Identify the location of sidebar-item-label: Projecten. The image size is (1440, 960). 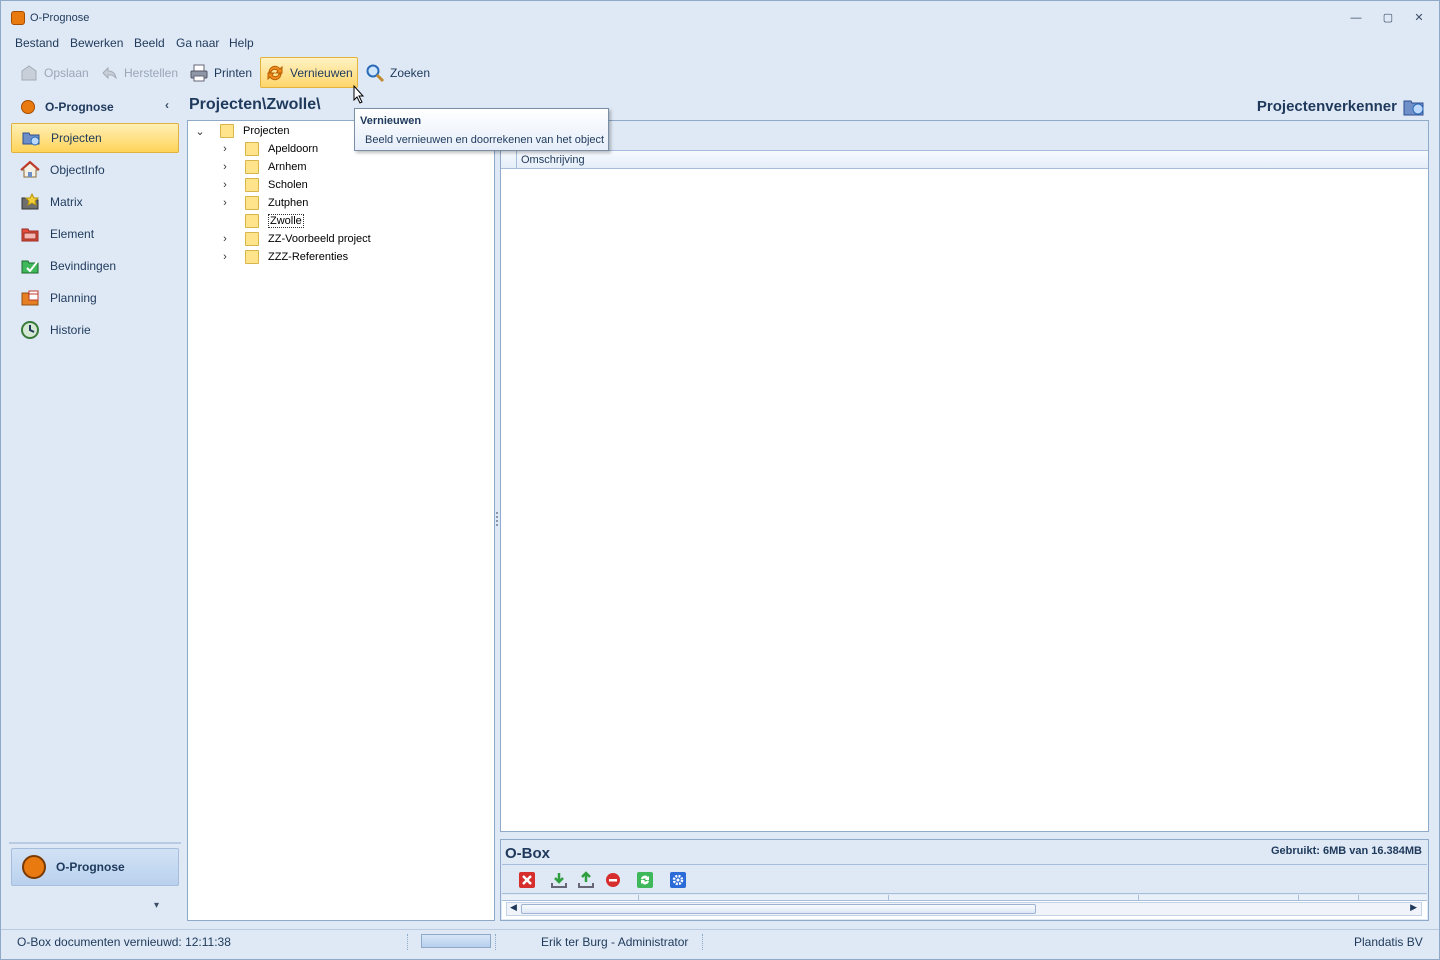
(76, 138).